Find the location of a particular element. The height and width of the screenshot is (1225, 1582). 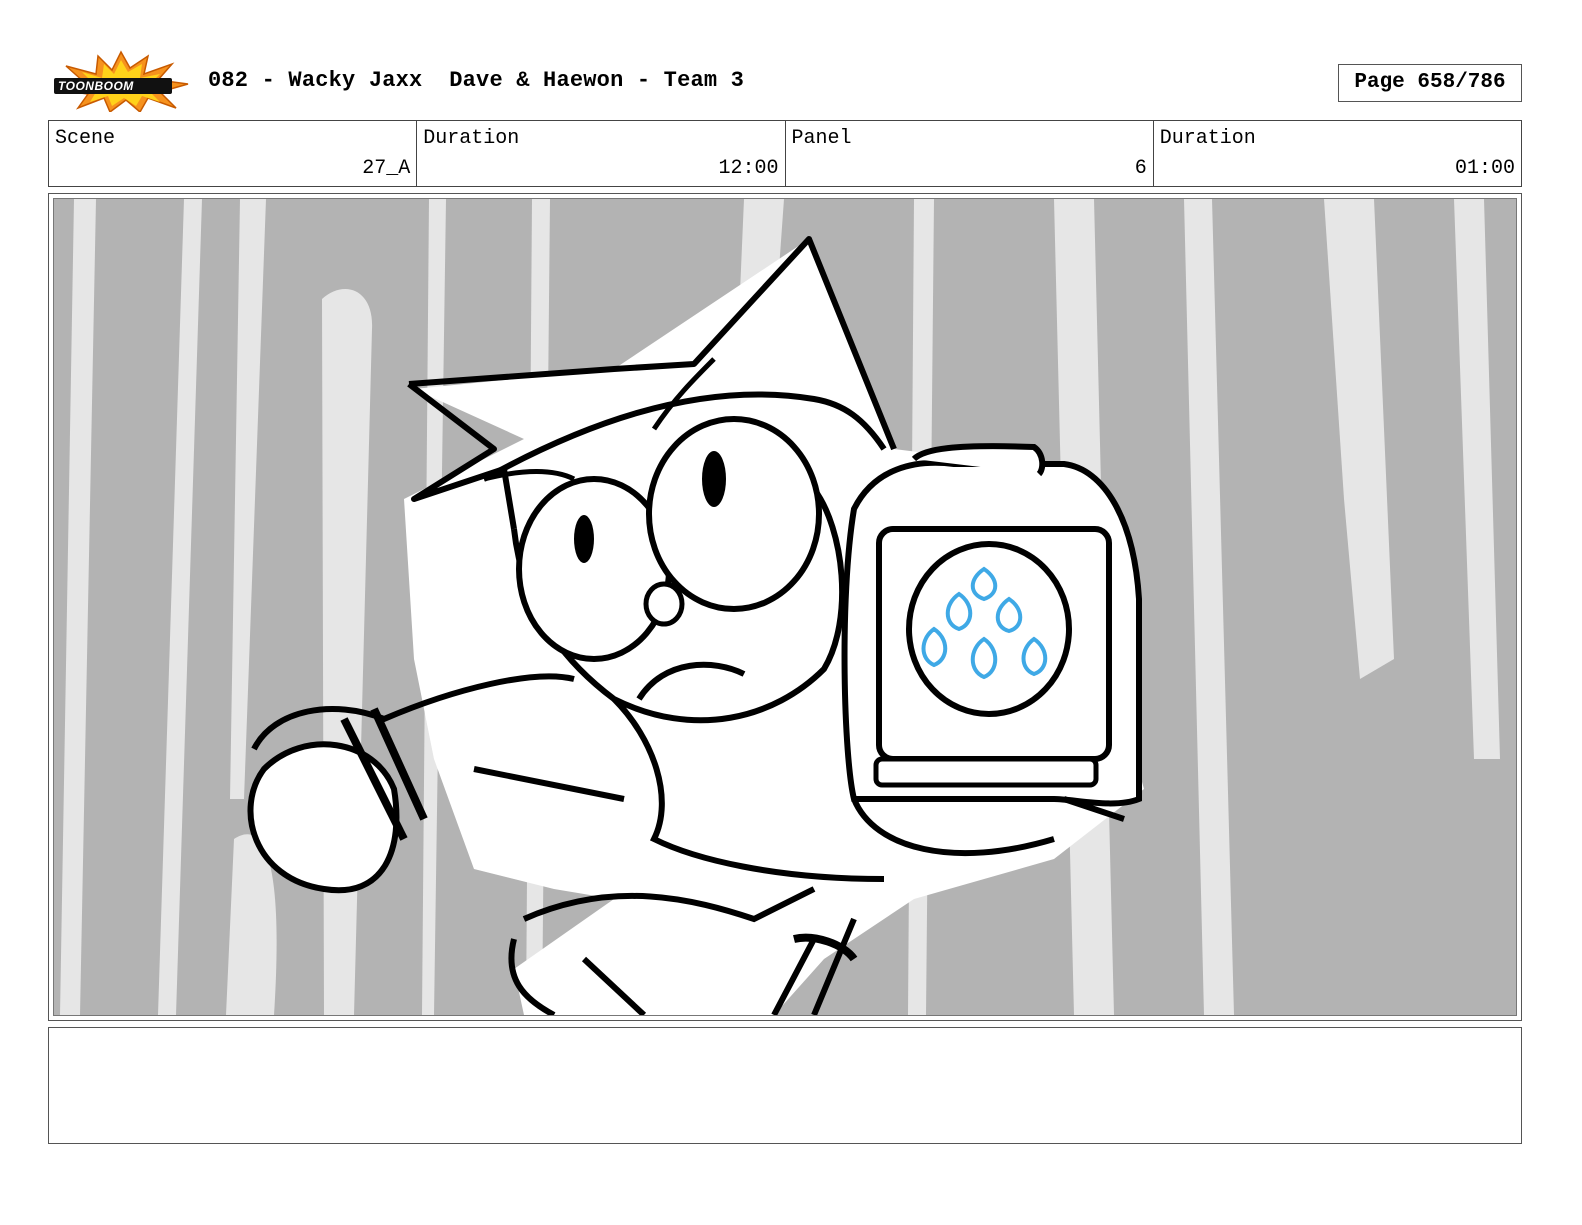

panel-duration-cell: Duration 01:00 is located at coordinates (1337, 153).